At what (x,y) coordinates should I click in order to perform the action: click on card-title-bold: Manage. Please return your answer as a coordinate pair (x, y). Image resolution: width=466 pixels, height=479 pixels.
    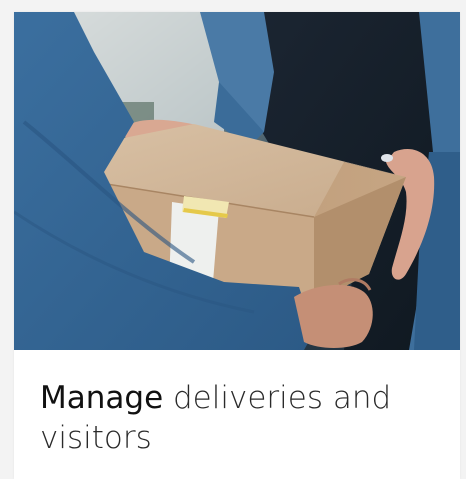
    Looking at the image, I should click on (102, 398).